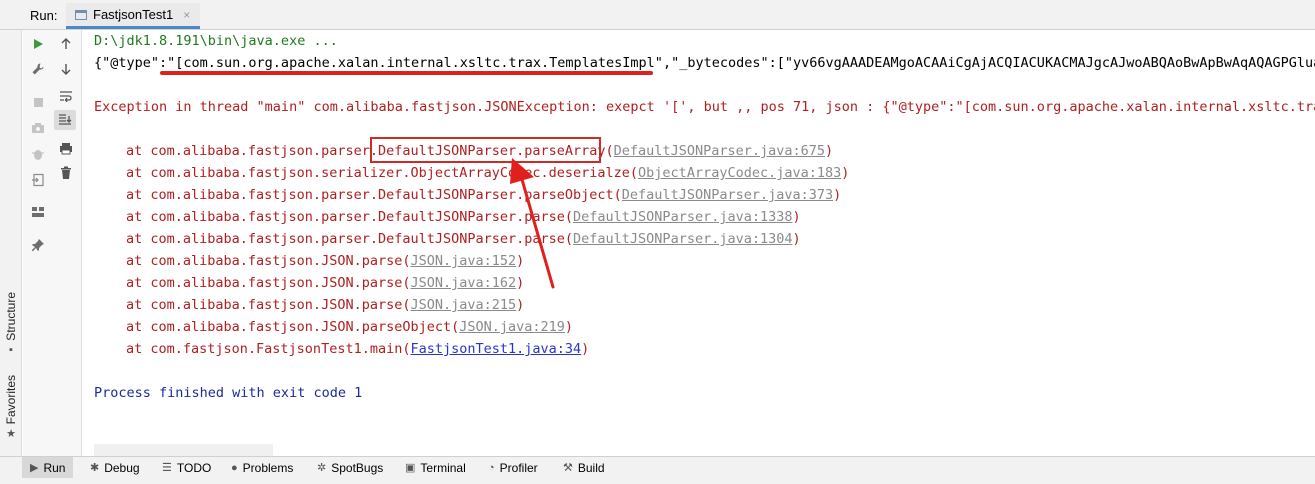 This screenshot has width=1315, height=484. I want to click on bottom-tab-terminal: ▣ Terminal, so click(435, 467).